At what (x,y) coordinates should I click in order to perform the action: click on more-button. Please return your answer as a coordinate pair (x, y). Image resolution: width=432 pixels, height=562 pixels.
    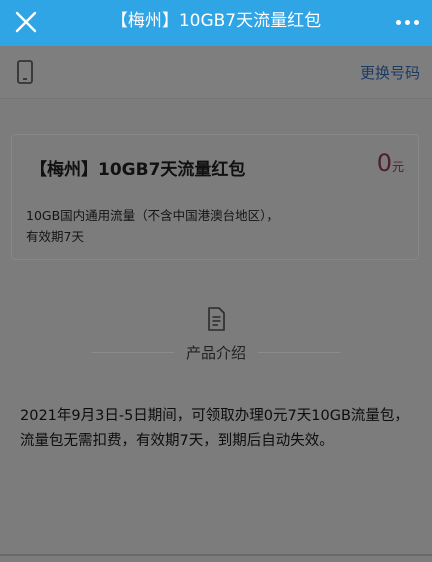
    Looking at the image, I should click on (407, 22).